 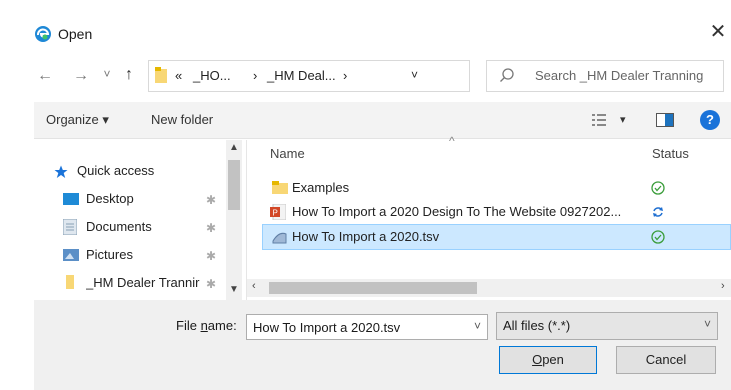 What do you see at coordinates (45, 76) in the screenshot?
I see `back-arrow-icon: ←` at bounding box center [45, 76].